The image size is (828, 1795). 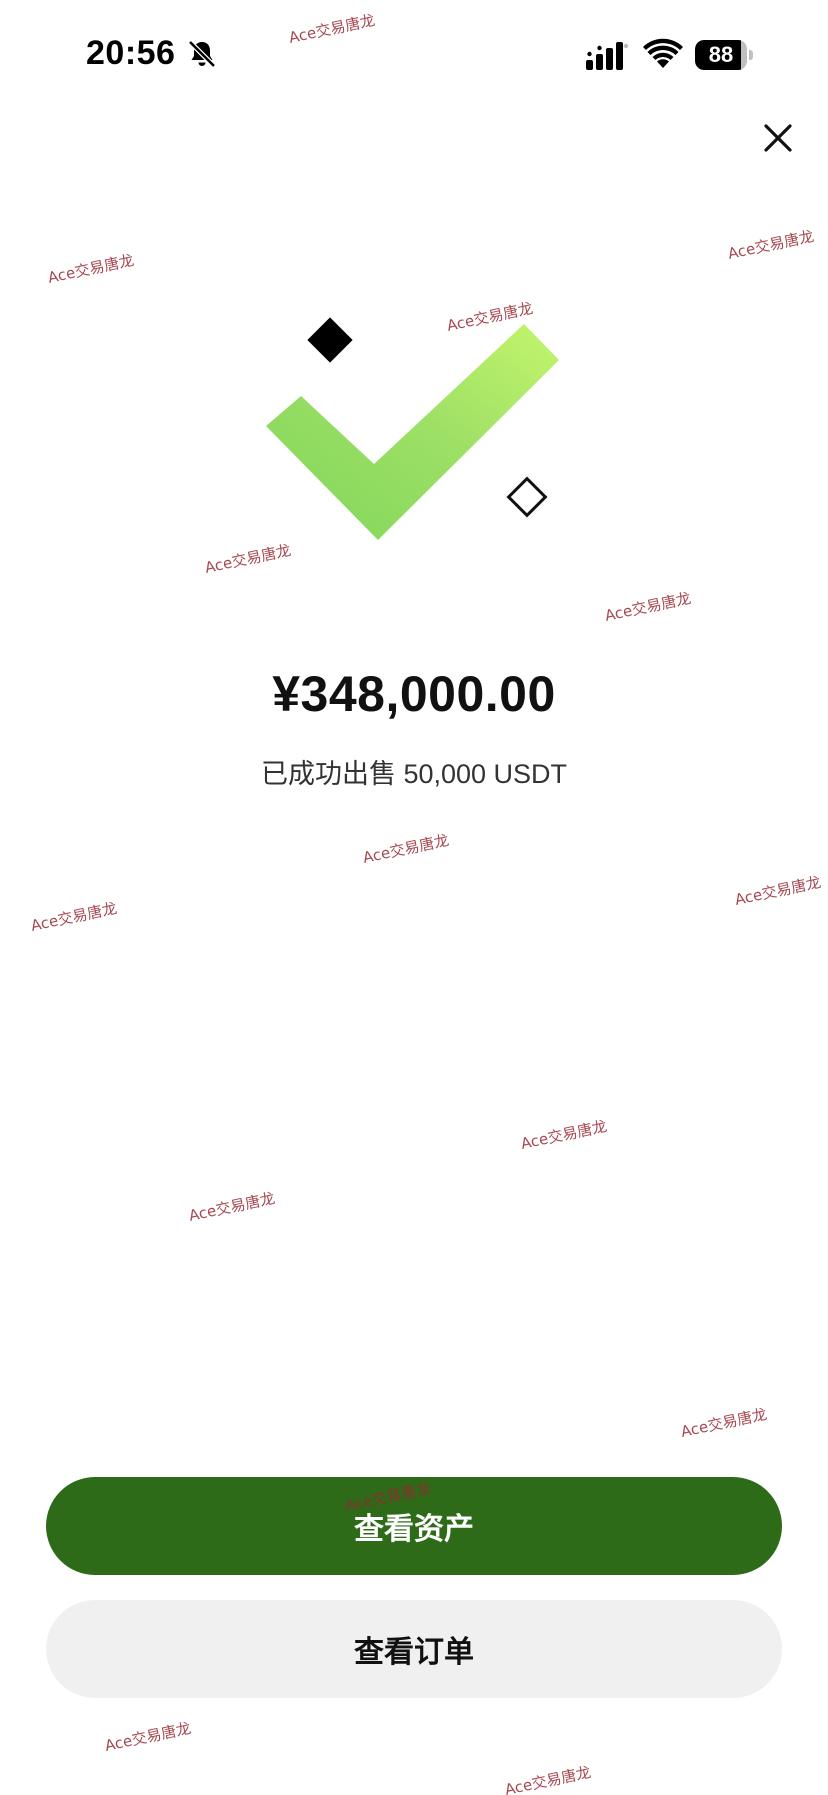 I want to click on bell-slash-icon, so click(x=202, y=54).